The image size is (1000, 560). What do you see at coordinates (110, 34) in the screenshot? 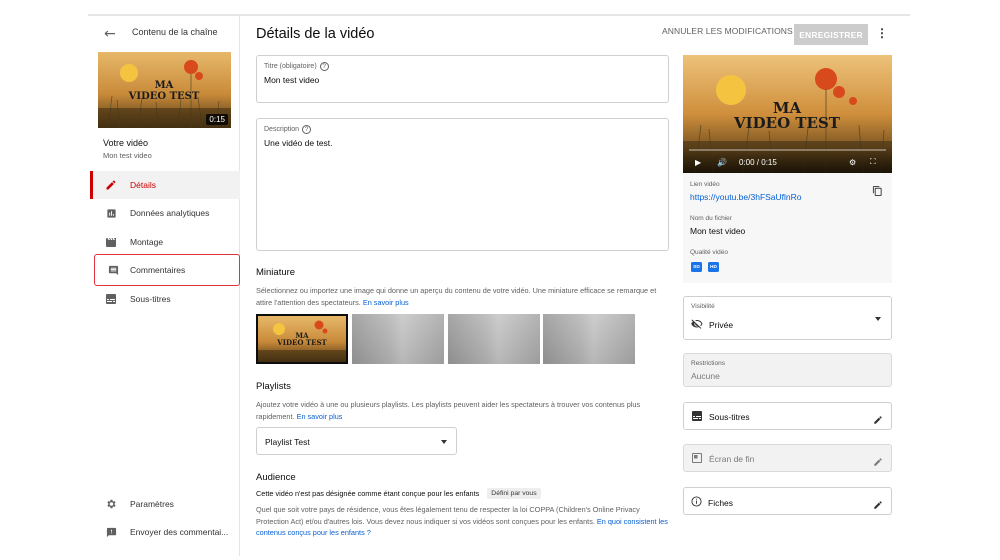
I see `back-arrow-icon: ←` at bounding box center [110, 34].